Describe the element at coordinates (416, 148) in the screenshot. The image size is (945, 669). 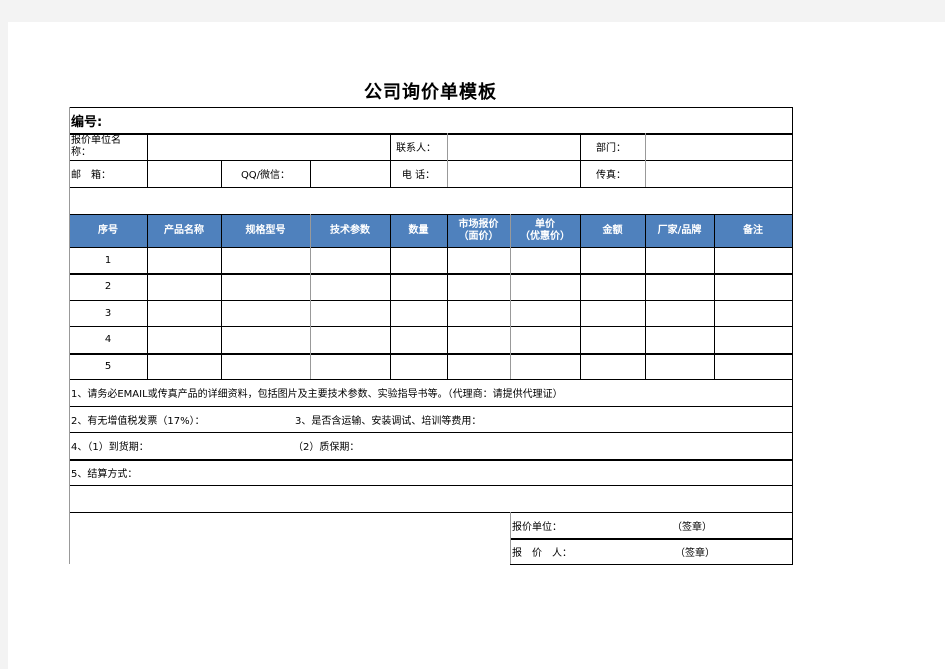
I see `contact-label: 联系人：` at that location.